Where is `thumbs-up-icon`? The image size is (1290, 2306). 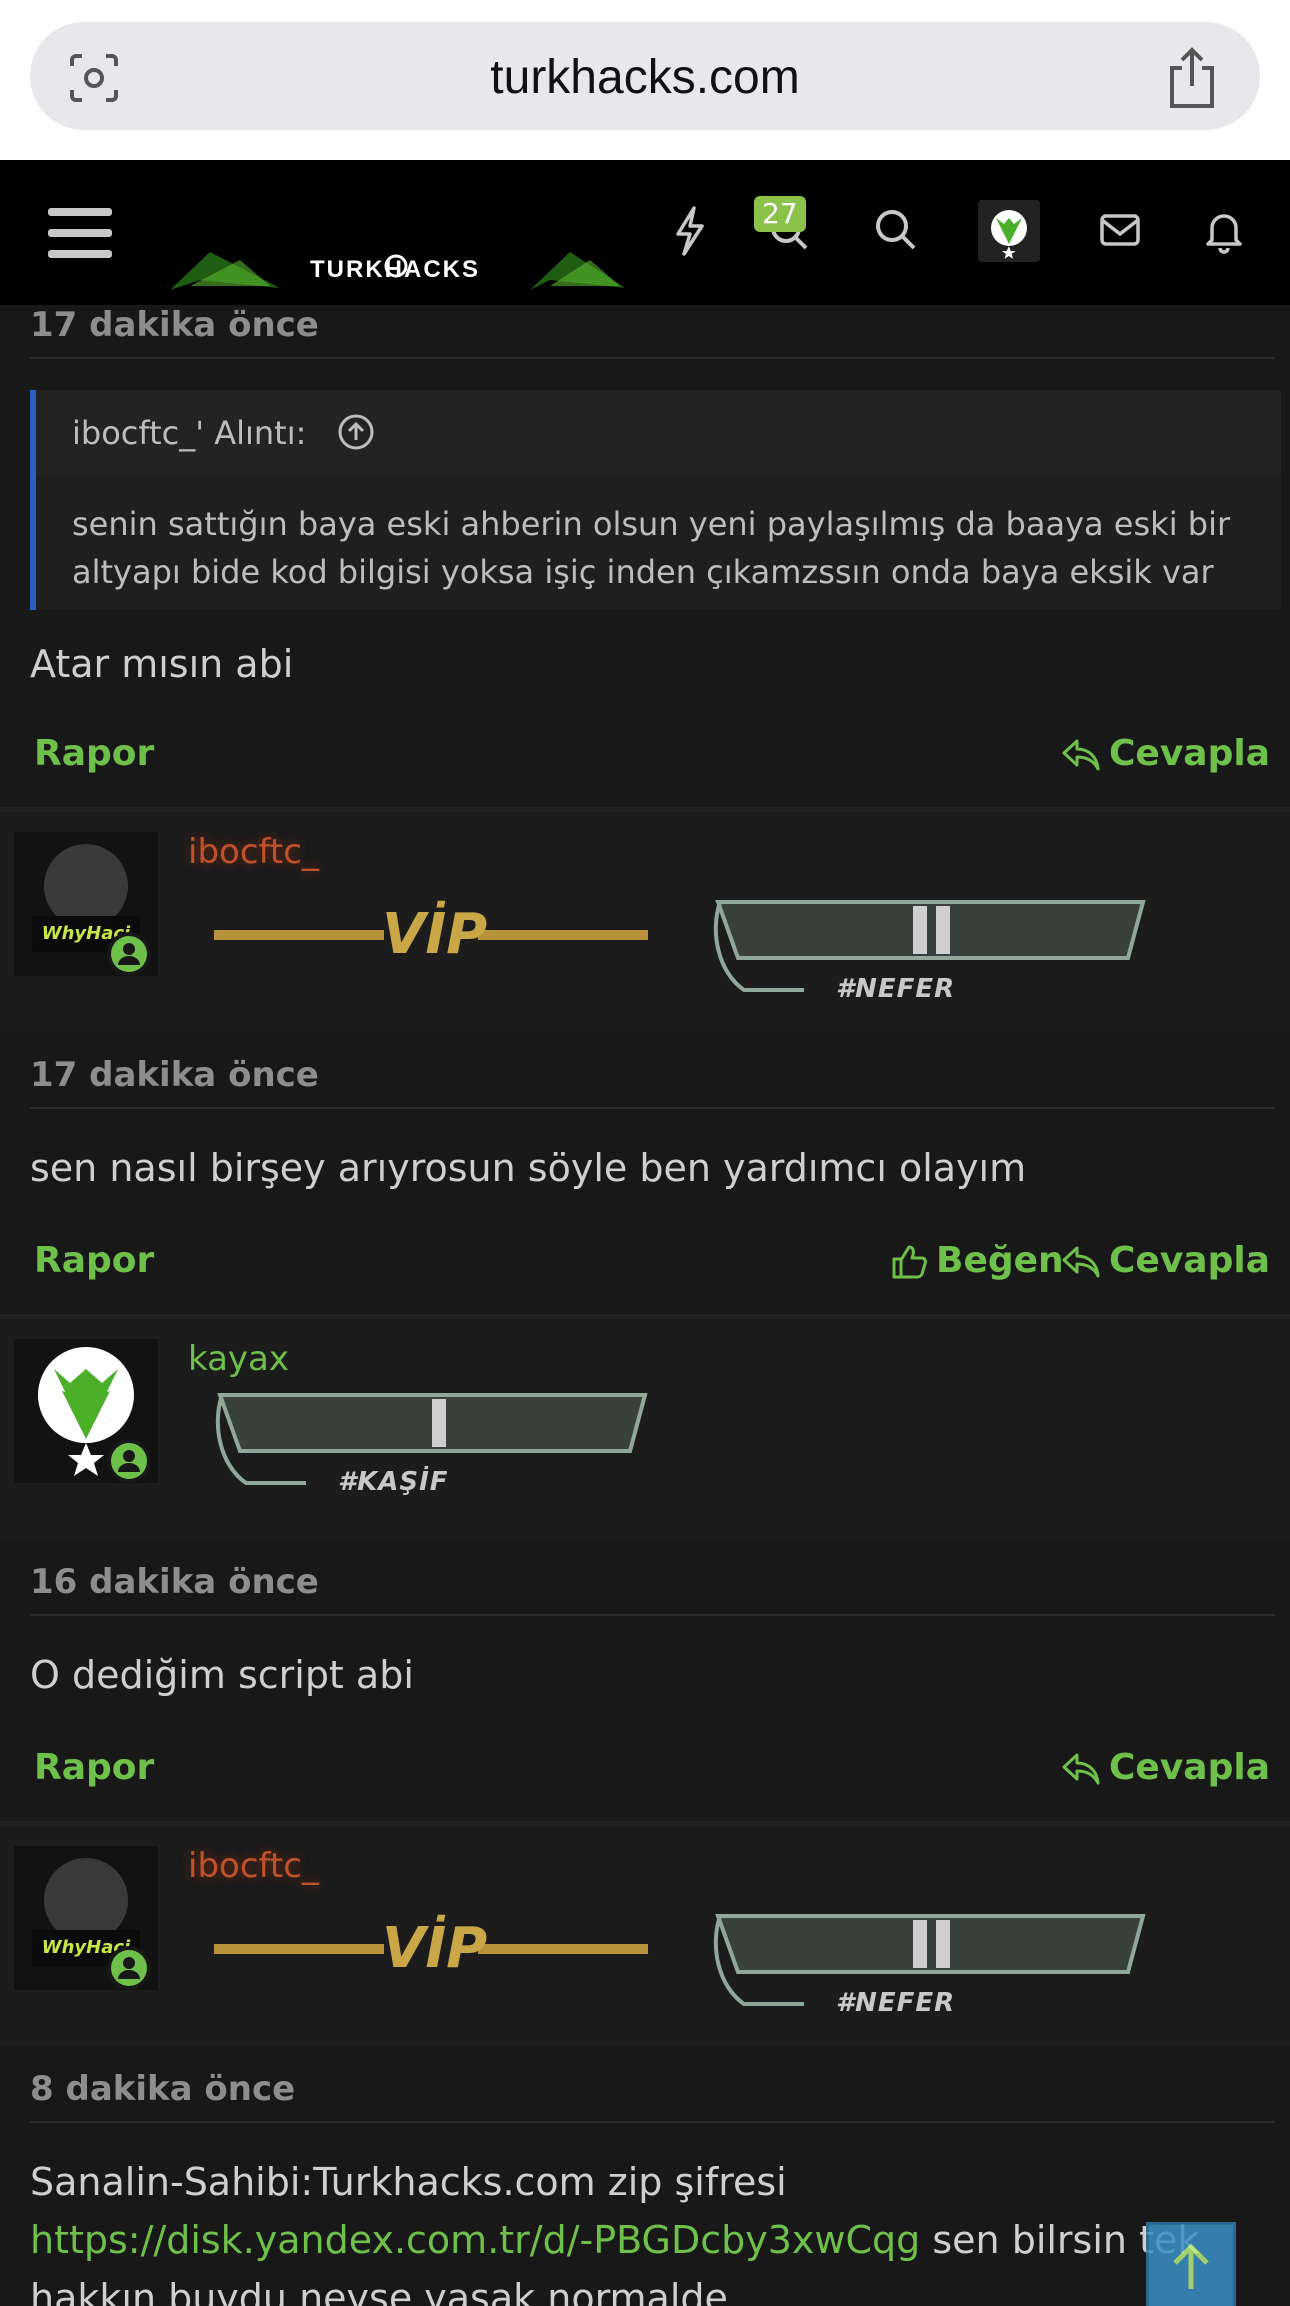
thumbs-up-icon is located at coordinates (909, 1262).